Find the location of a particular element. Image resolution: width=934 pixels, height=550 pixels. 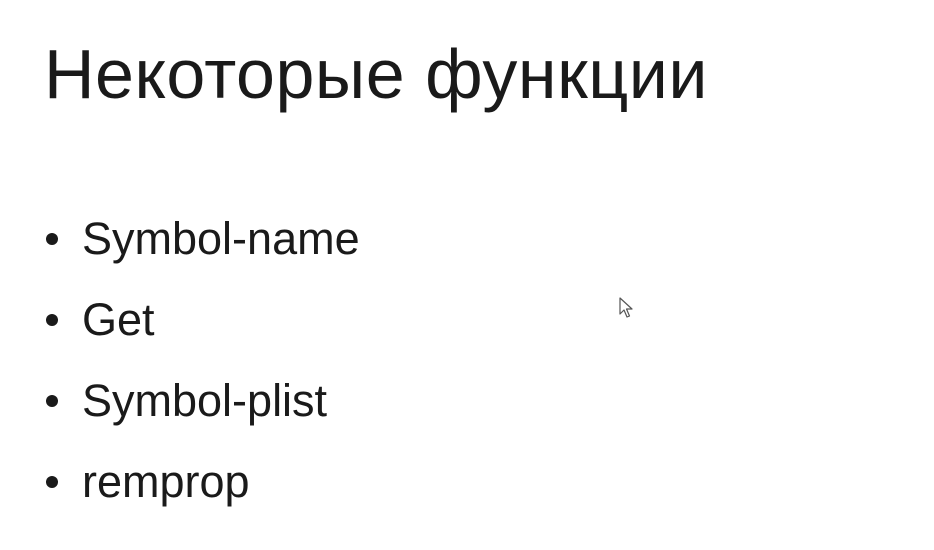

list-item: Symbol-plist is located at coordinates (202, 400).